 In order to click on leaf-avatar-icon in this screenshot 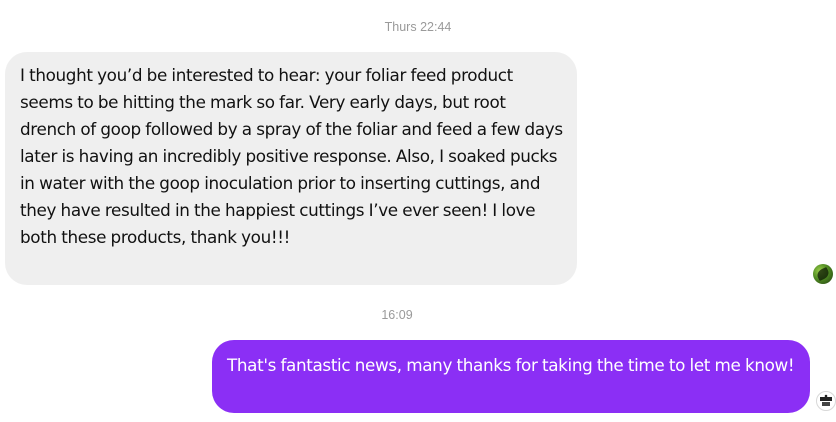, I will do `click(823, 274)`.